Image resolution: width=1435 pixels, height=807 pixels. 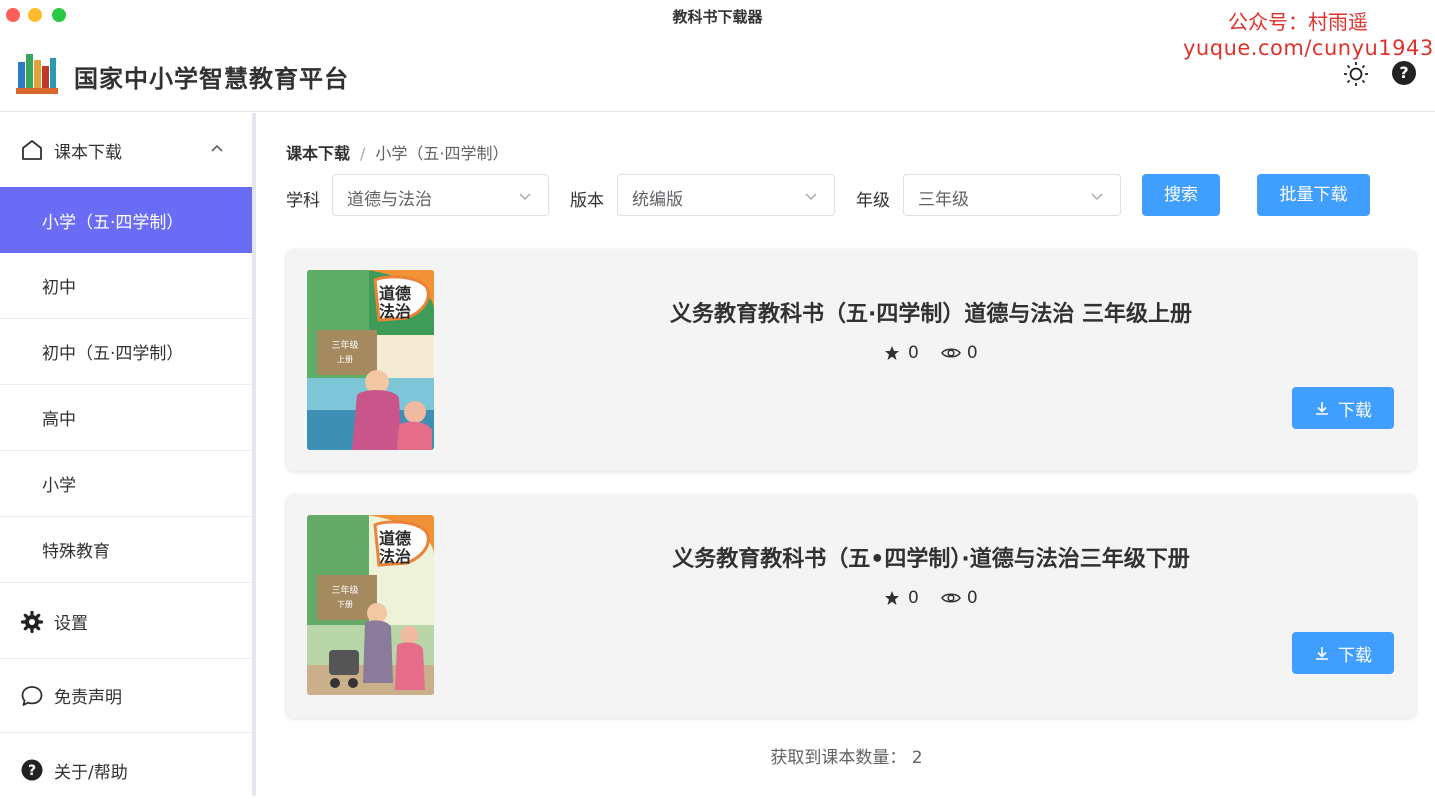 What do you see at coordinates (943, 200) in the screenshot?
I see `grade-value: 三年级` at bounding box center [943, 200].